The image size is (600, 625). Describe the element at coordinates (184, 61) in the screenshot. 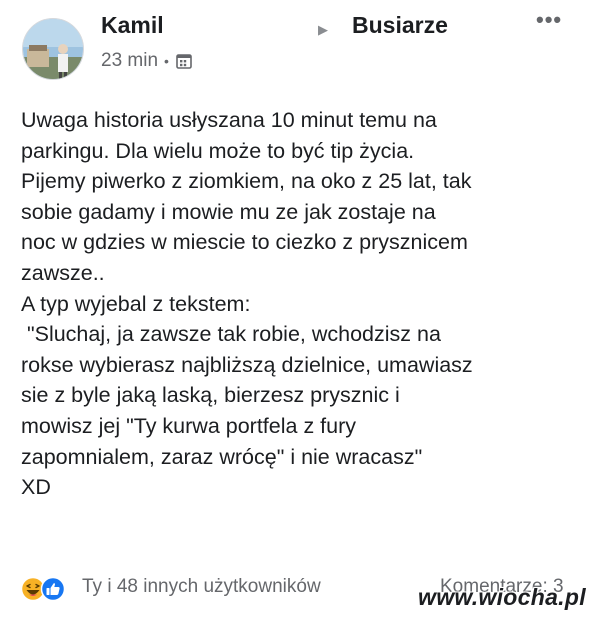

I see `audience-icon` at that location.